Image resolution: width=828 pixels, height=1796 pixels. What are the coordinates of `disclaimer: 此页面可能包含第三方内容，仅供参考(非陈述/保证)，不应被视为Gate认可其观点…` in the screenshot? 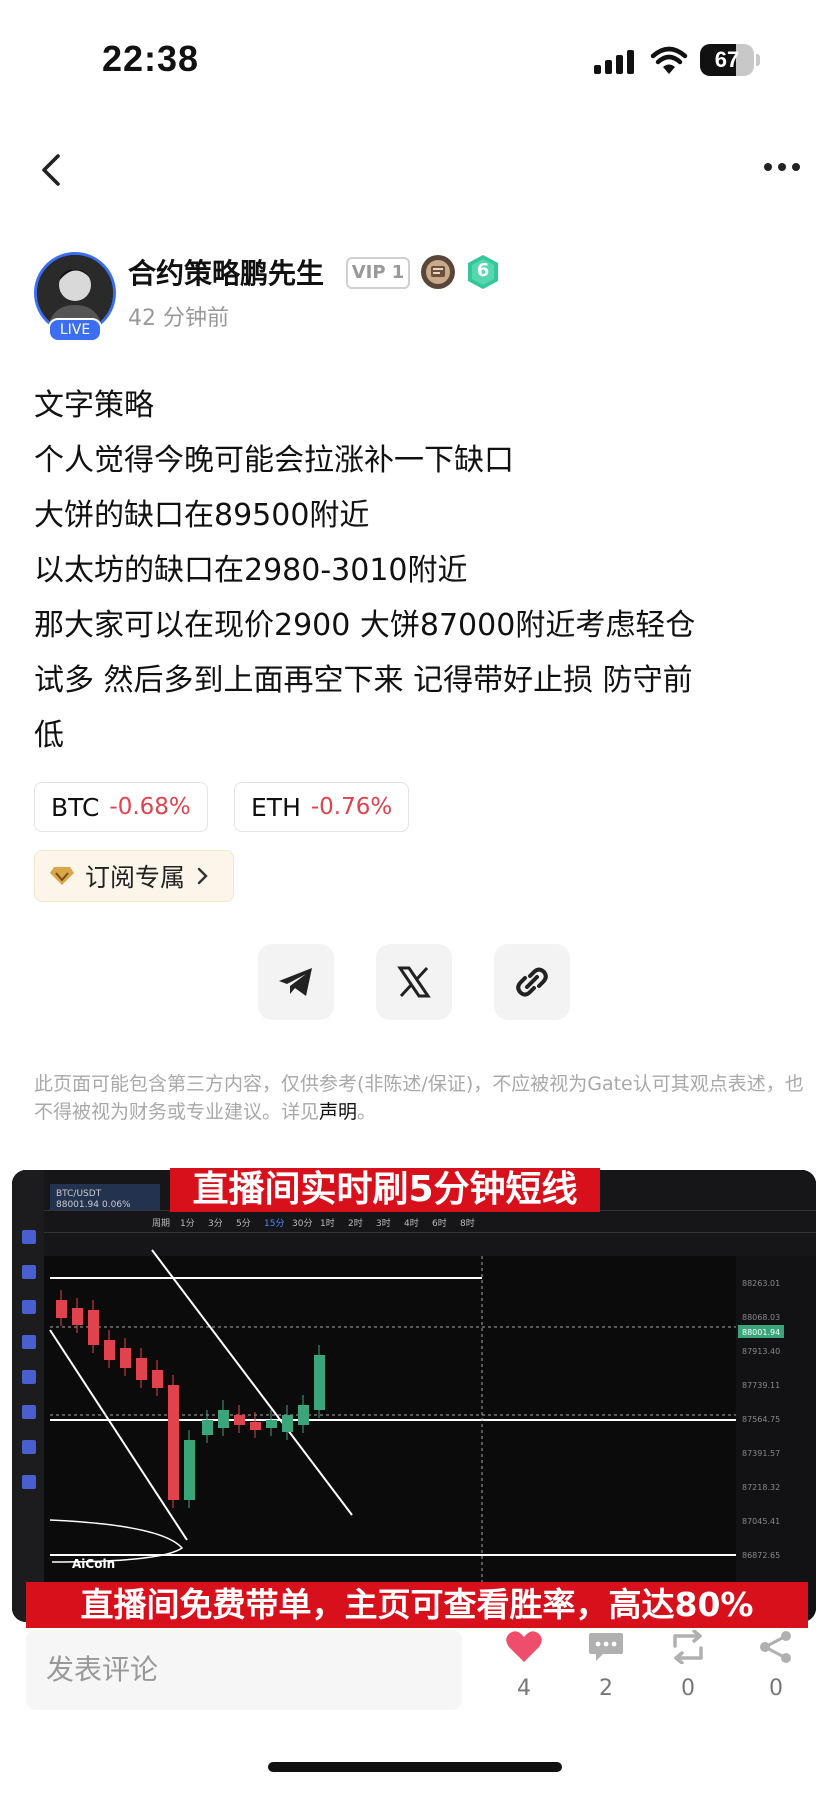 It's located at (419, 1098).